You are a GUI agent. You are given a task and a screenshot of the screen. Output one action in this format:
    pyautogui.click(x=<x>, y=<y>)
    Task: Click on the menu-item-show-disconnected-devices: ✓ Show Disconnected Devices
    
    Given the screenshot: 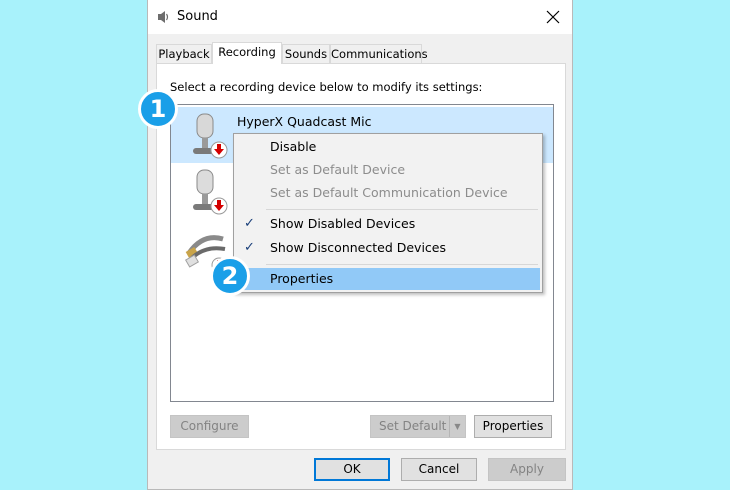 What is the action you would take?
    pyautogui.click(x=388, y=248)
    